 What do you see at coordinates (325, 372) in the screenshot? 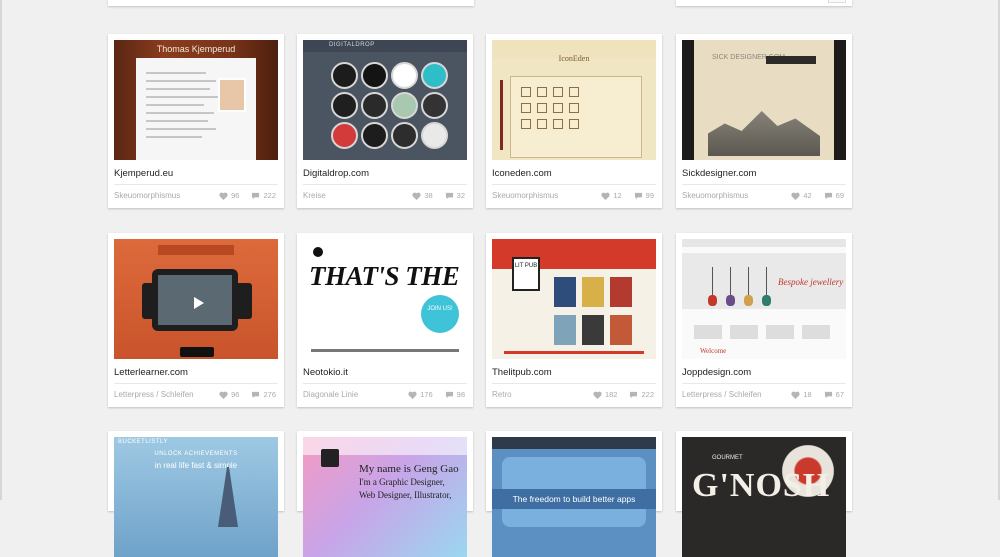
I see `card-title: Neotokio.it` at bounding box center [325, 372].